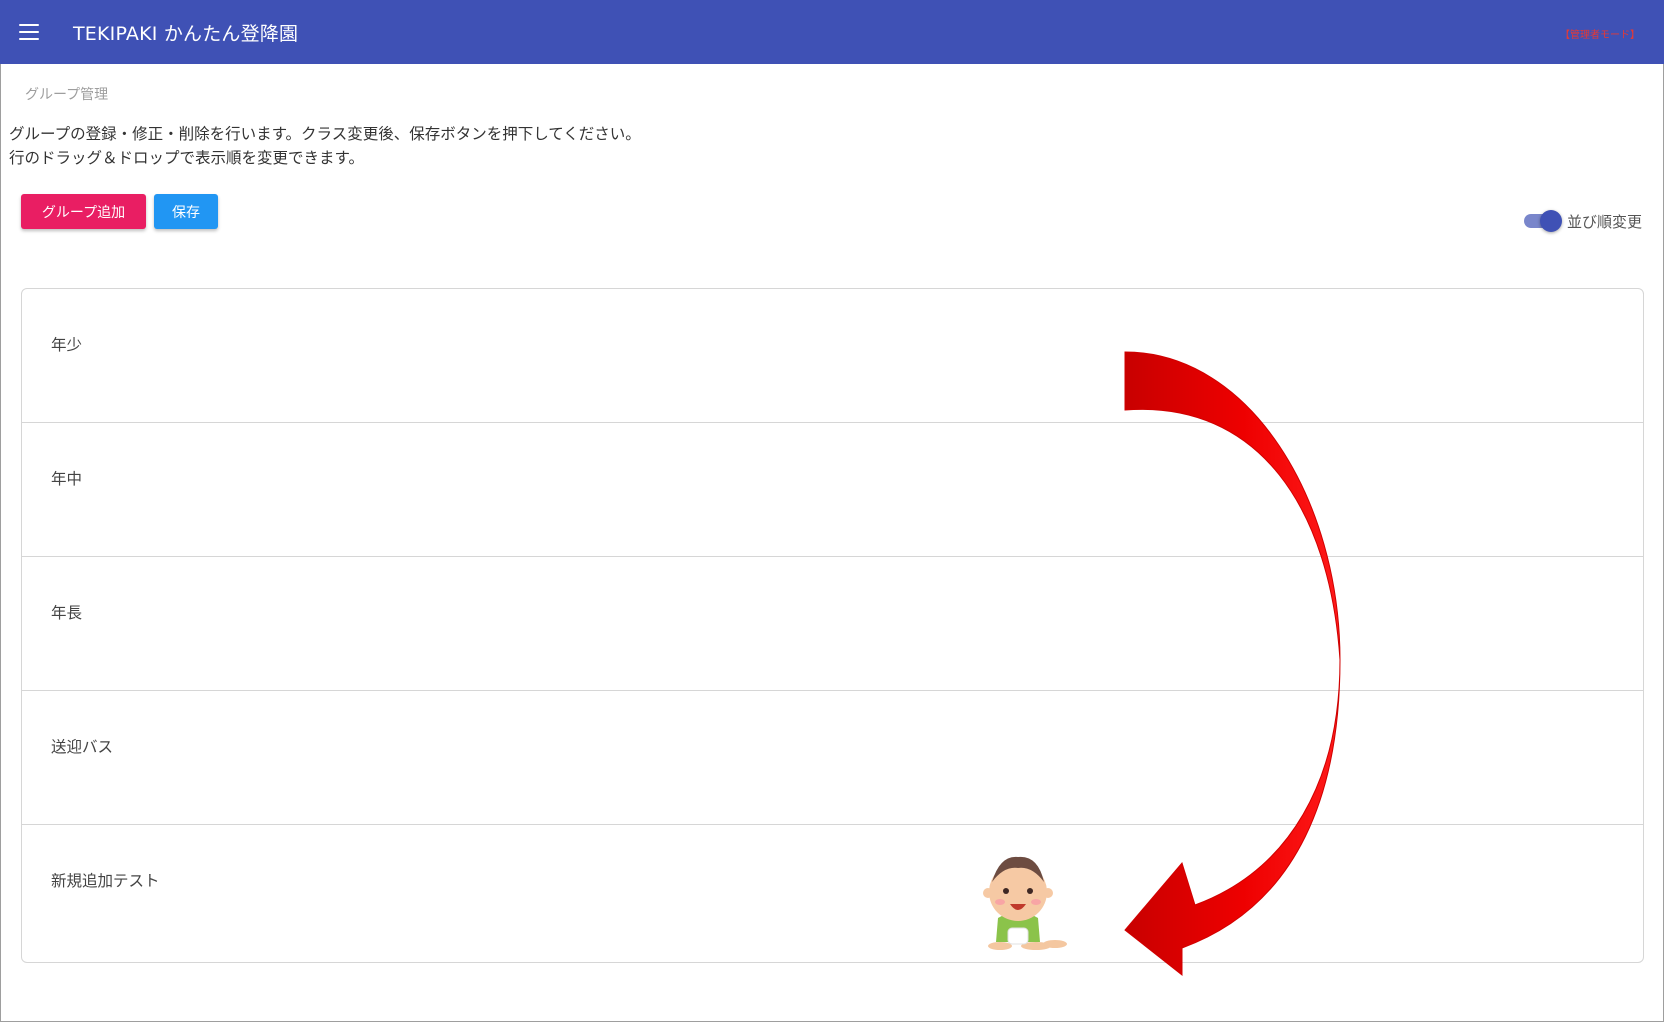 The height and width of the screenshot is (1022, 1664). I want to click on group-row-label: 年少, so click(67, 345).